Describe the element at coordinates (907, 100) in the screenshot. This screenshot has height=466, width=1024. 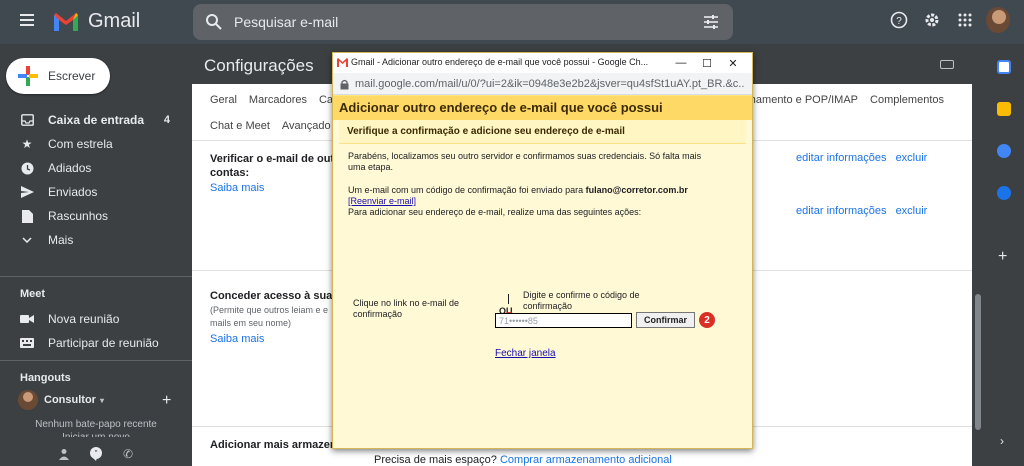
I see `tab-addons: Complementos` at that location.